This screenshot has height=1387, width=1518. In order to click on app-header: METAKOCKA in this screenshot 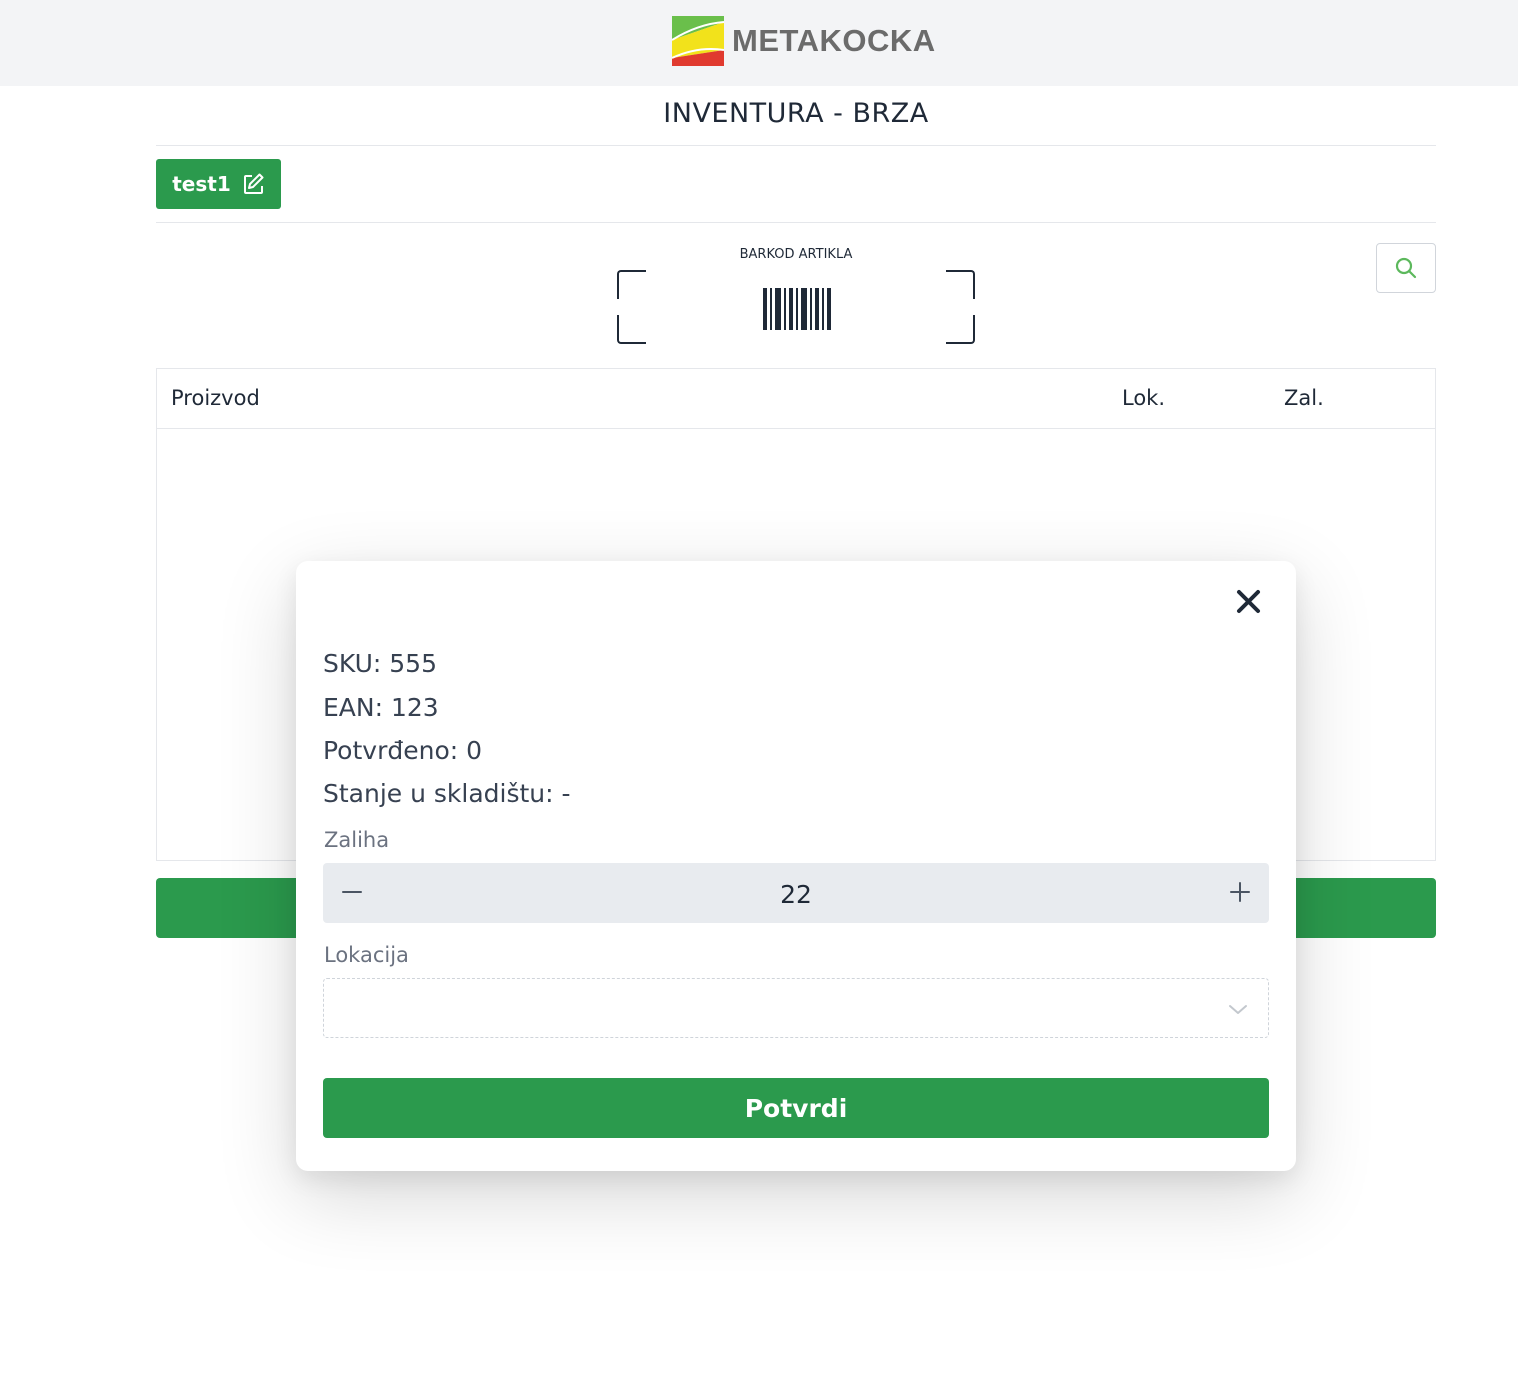, I will do `click(759, 43)`.